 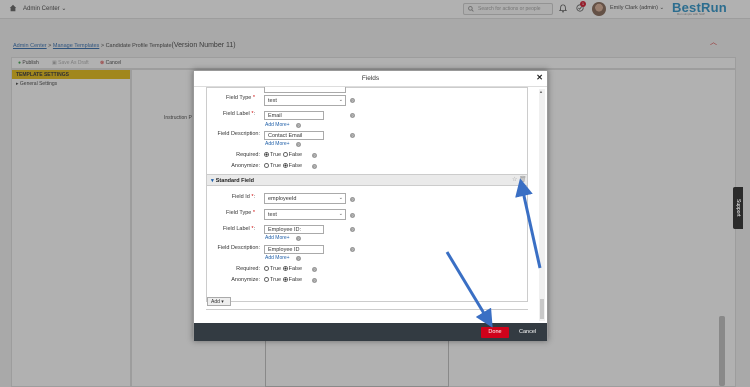 What do you see at coordinates (493, 253) in the screenshot?
I see `annotation-arrows` at bounding box center [493, 253].